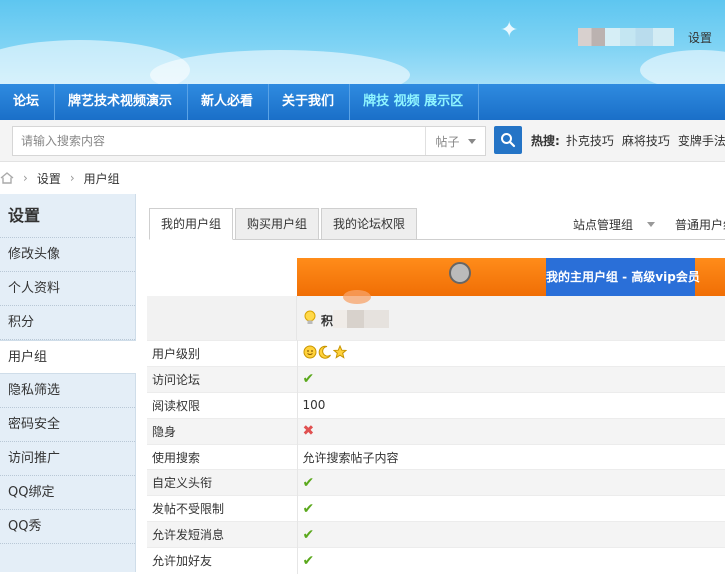 The width and height of the screenshot is (725, 574). I want to click on table-row: 隐身 ✖, so click(436, 431).